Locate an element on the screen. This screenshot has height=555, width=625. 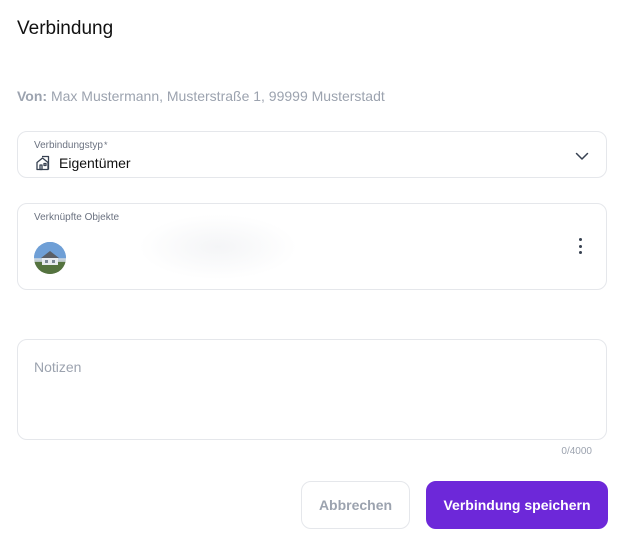
save-connection-button: Verbindung speichern is located at coordinates (517, 505).